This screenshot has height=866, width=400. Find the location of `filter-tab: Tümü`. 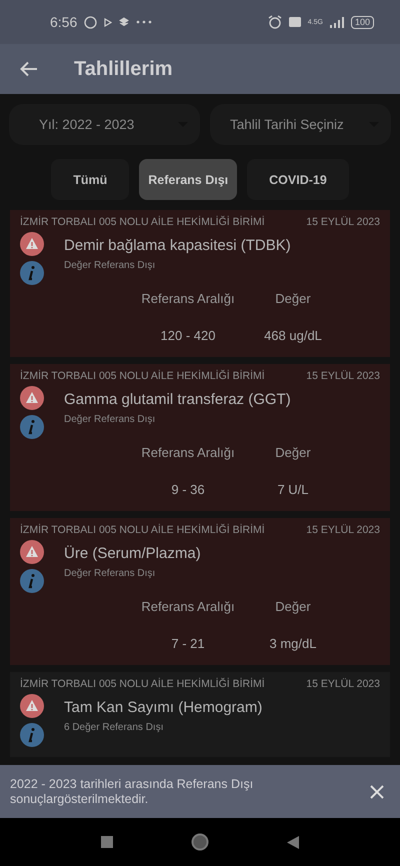

filter-tab: Tümü is located at coordinates (90, 179).